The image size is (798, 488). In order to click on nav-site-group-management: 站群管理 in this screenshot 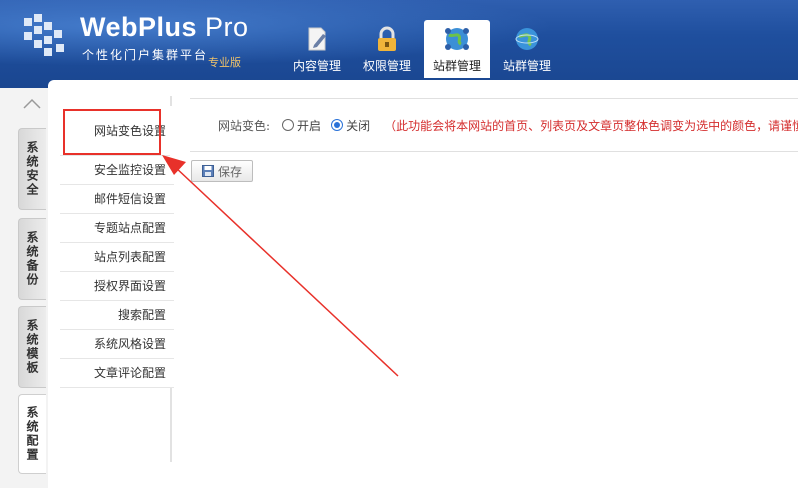, I will do `click(527, 49)`.